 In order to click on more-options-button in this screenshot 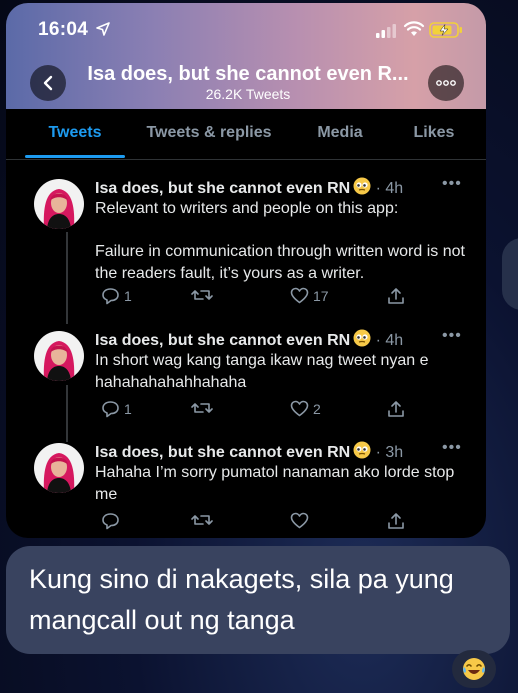, I will do `click(446, 83)`.